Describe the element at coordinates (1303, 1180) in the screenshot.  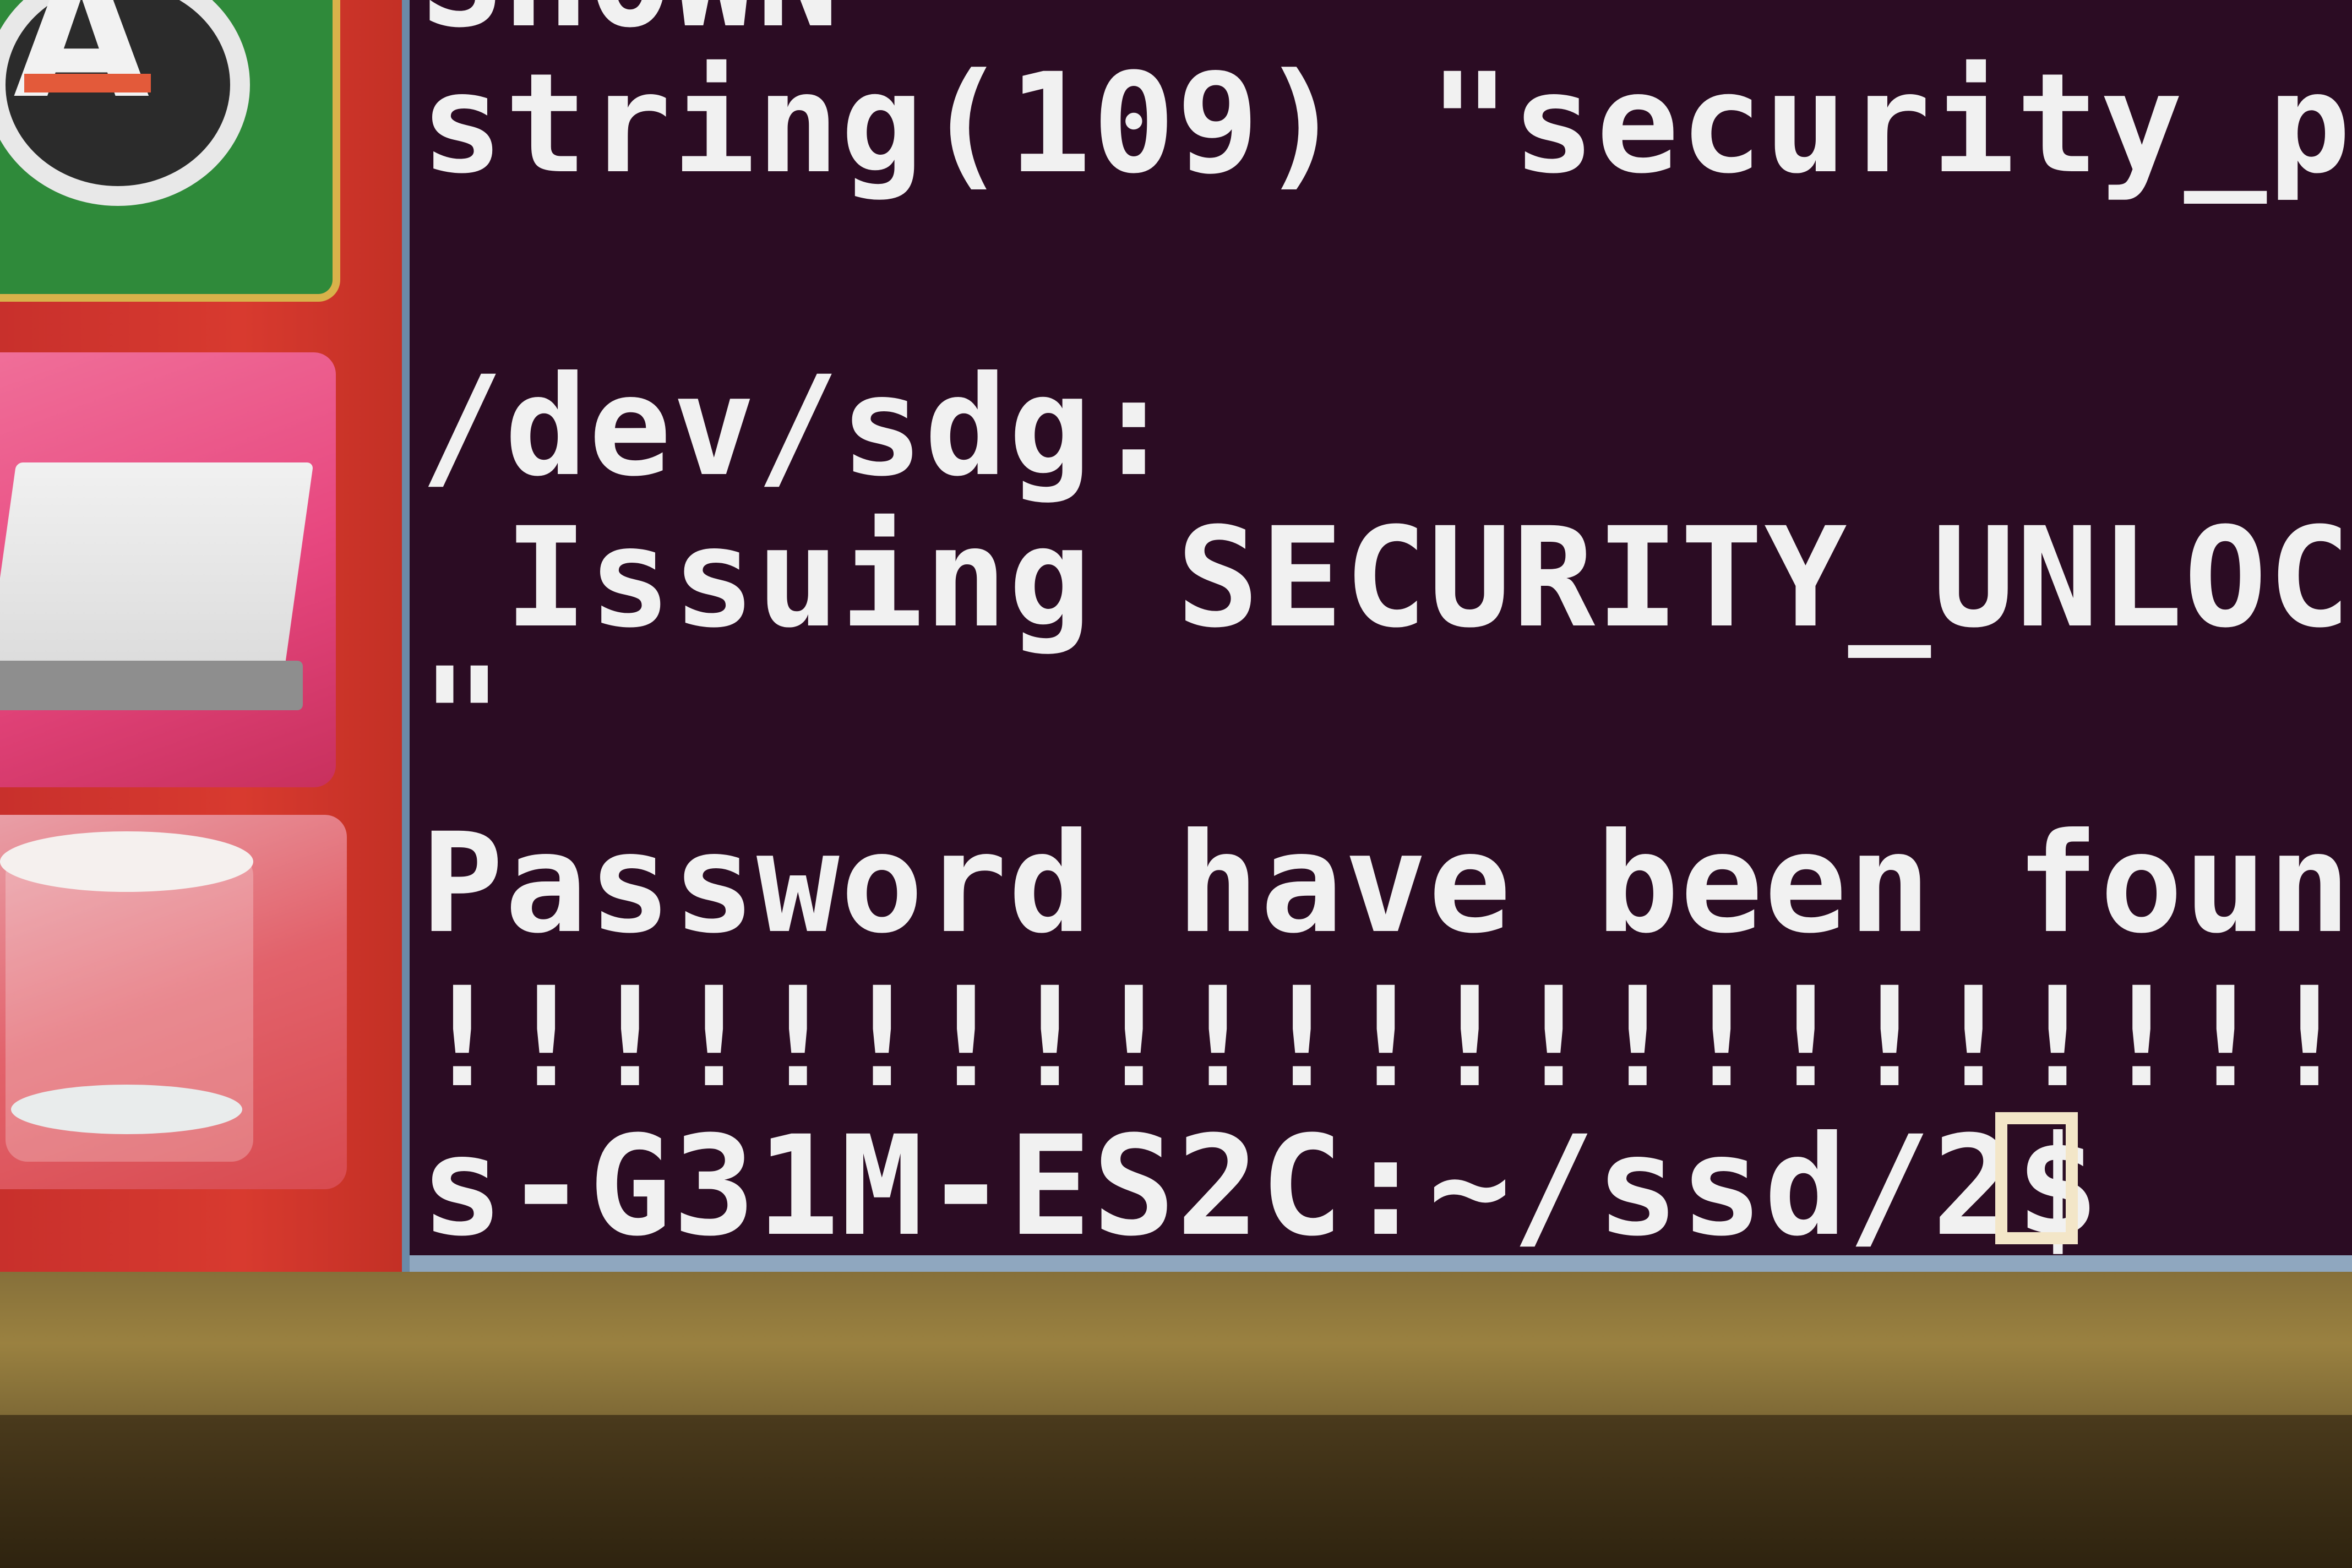
I see `terminal-prompt: s-G31M-ES2C:~/ssd/2$` at that location.